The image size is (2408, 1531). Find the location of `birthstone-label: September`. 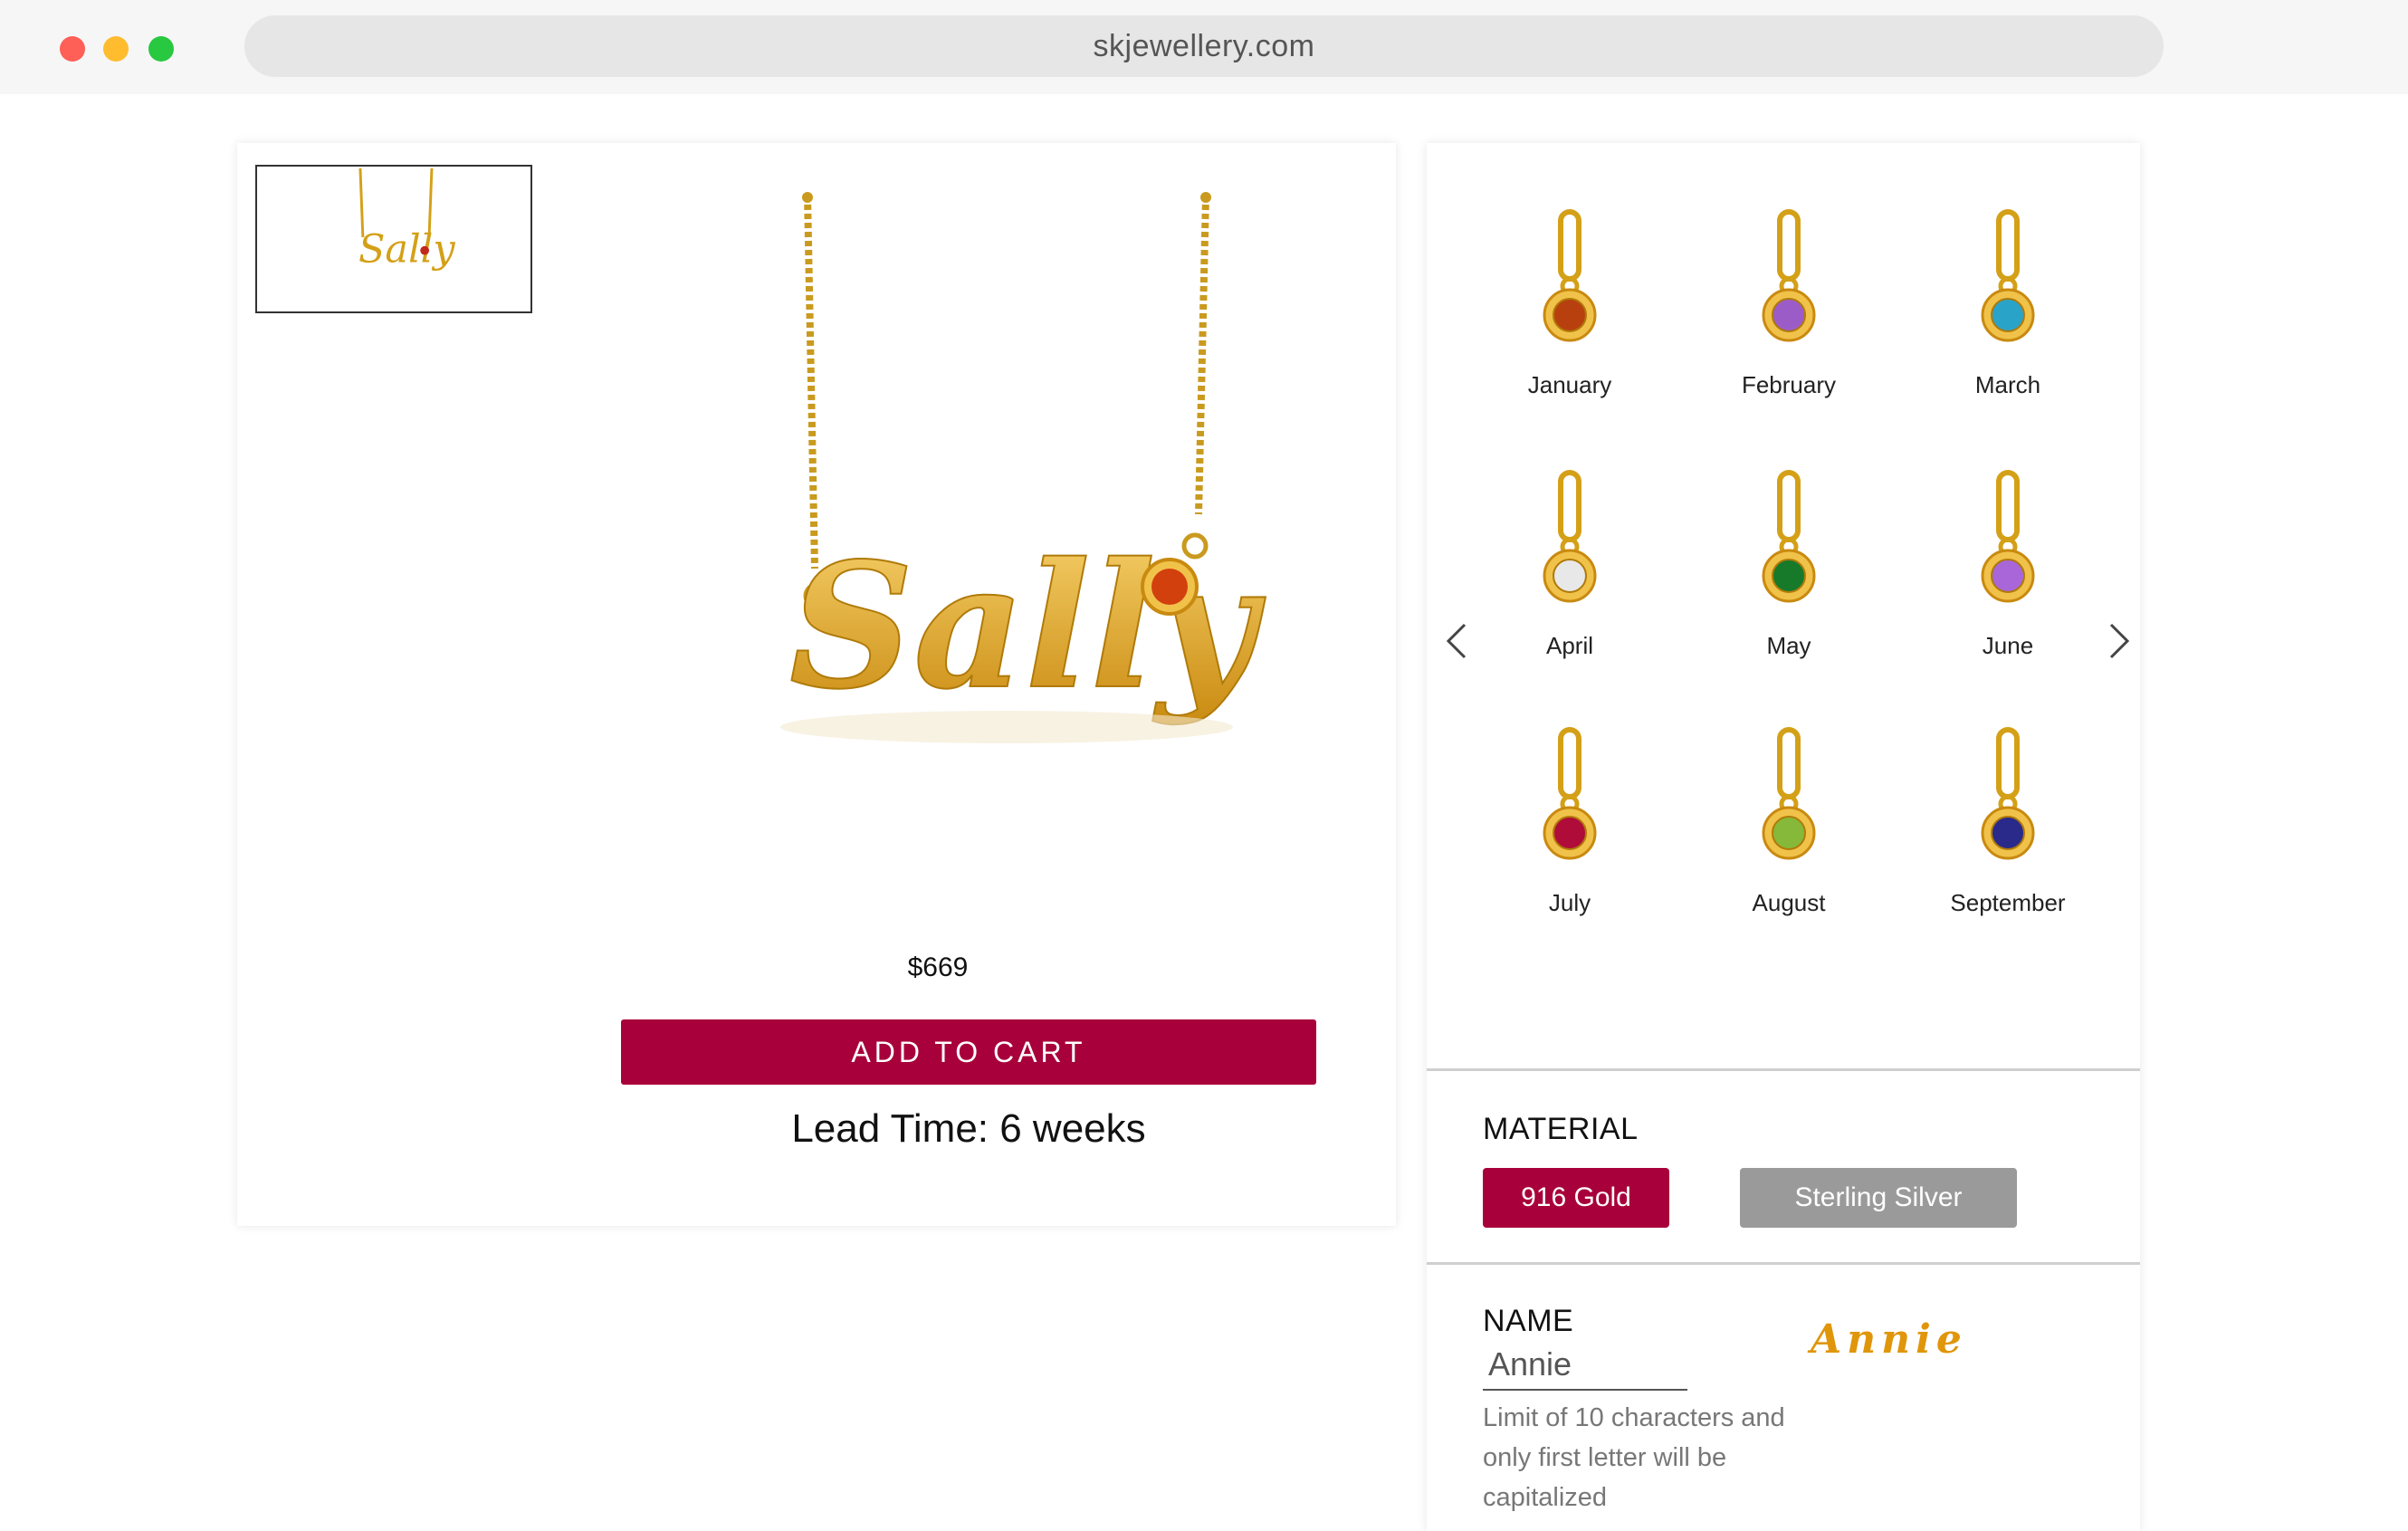

birthstone-label: September is located at coordinates (2008, 902).